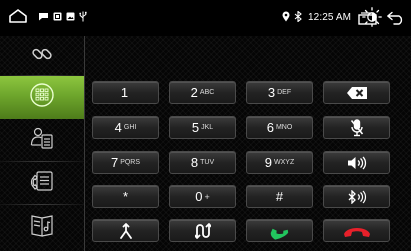  I want to click on key-3: 3 DEF, so click(279, 92).